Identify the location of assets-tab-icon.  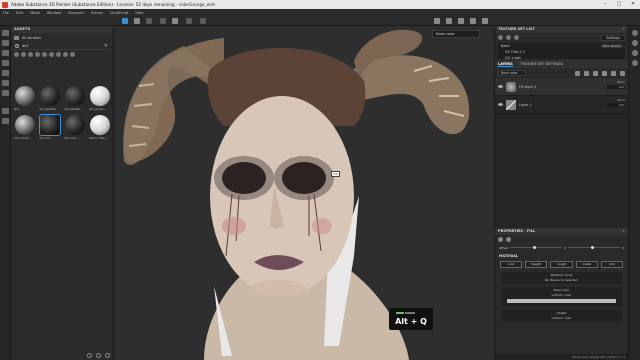
(5, 121).